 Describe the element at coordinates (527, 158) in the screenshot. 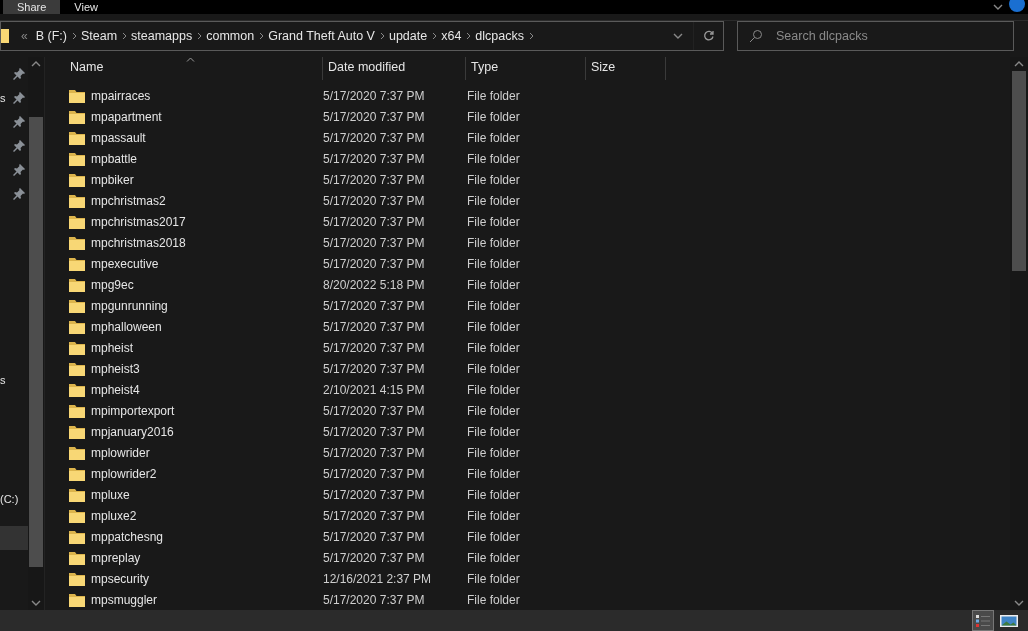

I see `file-row: mpbattle 5/17/2020 7:37 PM File folder` at that location.